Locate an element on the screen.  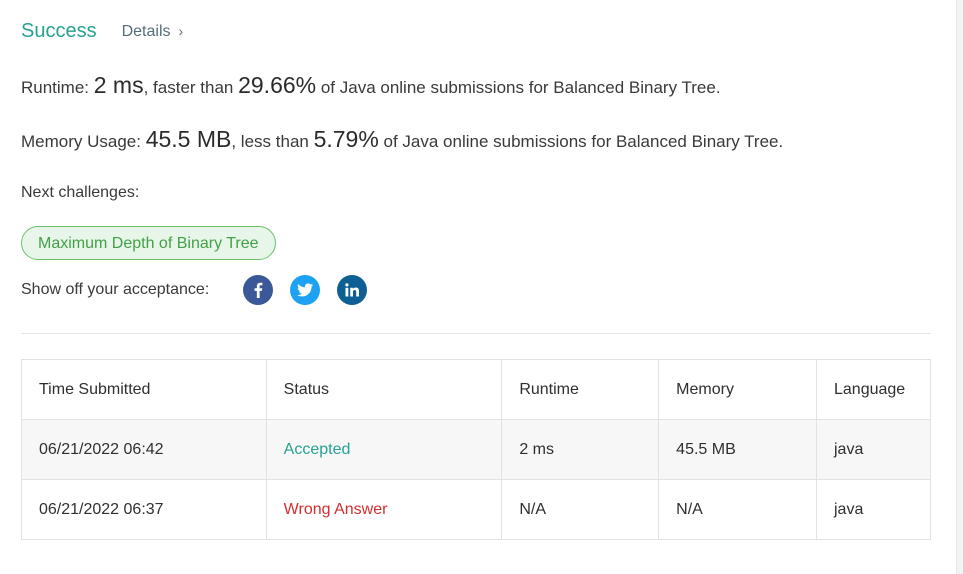
cell-time-submitted: 06/21/2022 06:42 is located at coordinates (144, 449).